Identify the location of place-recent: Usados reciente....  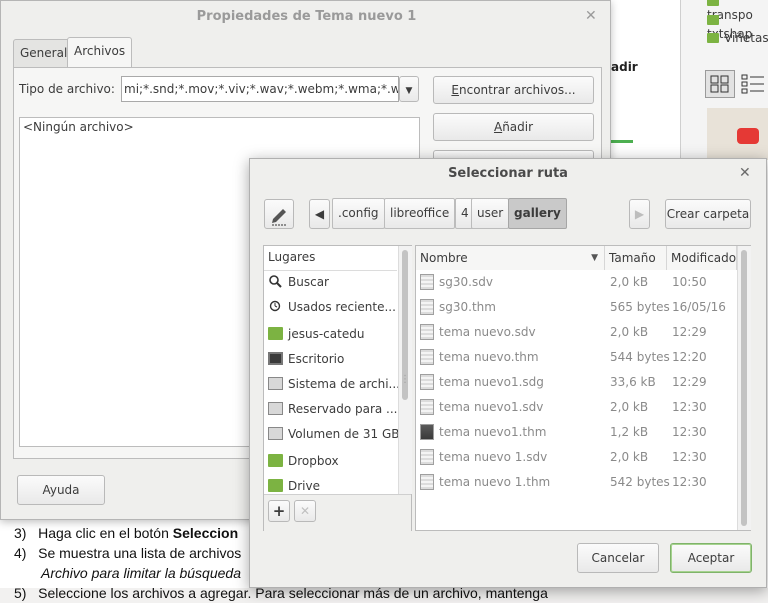
(332, 307).